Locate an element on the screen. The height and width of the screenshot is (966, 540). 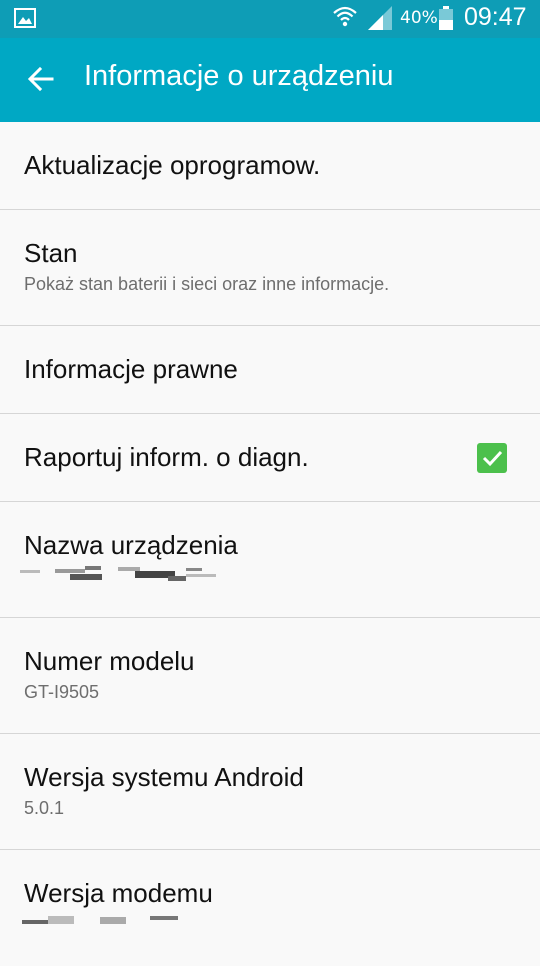
list-item-title: Wersja modemu is located at coordinates (118, 893).